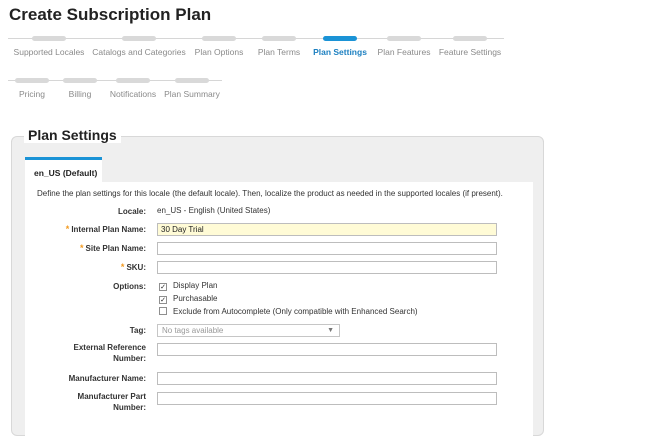 This screenshot has height=442, width=668. What do you see at coordinates (133, 267) in the screenshot?
I see `sku-label: * SKU:` at bounding box center [133, 267].